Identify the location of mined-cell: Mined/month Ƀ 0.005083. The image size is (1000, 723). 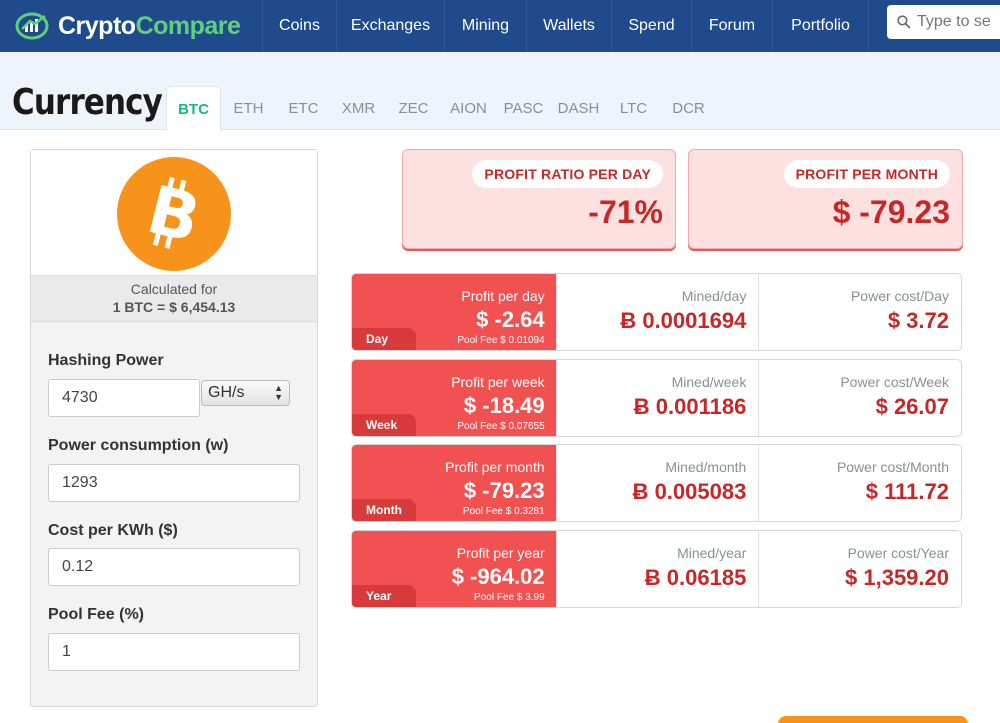
(657, 483).